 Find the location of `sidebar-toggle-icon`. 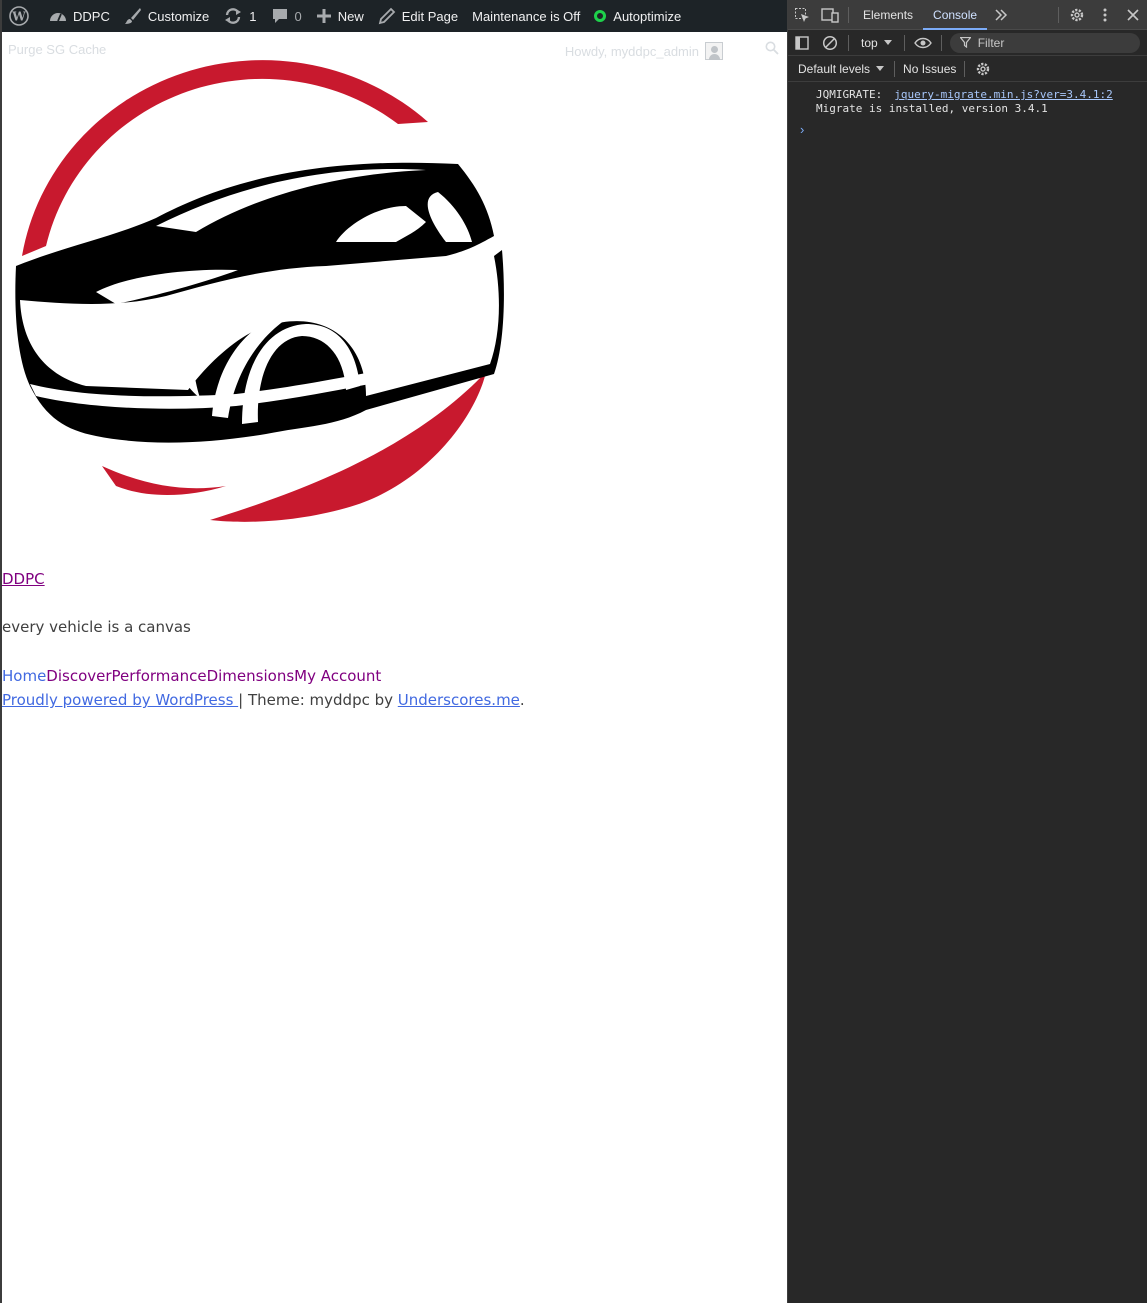

sidebar-toggle-icon is located at coordinates (802, 43).